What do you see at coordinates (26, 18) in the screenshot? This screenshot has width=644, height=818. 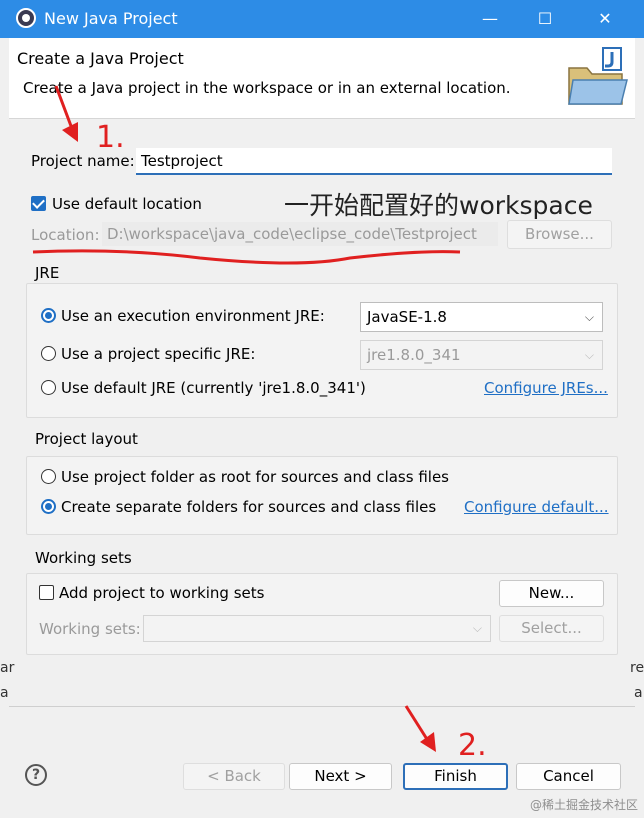 I see `eclipse-icon` at bounding box center [26, 18].